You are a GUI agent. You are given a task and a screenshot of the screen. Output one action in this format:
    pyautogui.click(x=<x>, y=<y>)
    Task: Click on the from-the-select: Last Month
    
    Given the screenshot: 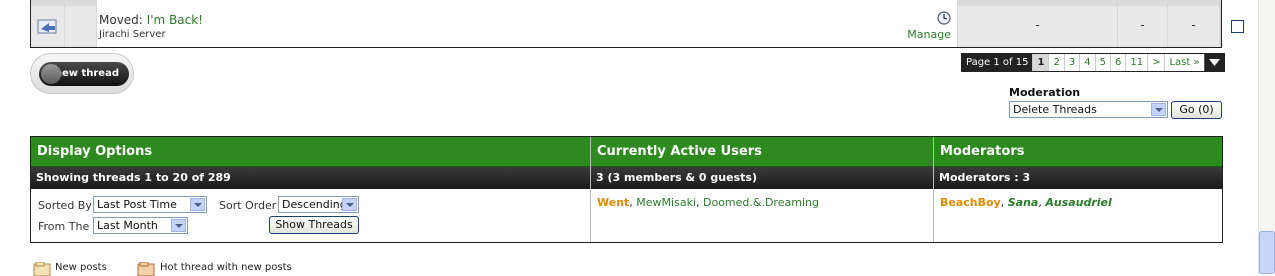 What is the action you would take?
    pyautogui.click(x=140, y=225)
    